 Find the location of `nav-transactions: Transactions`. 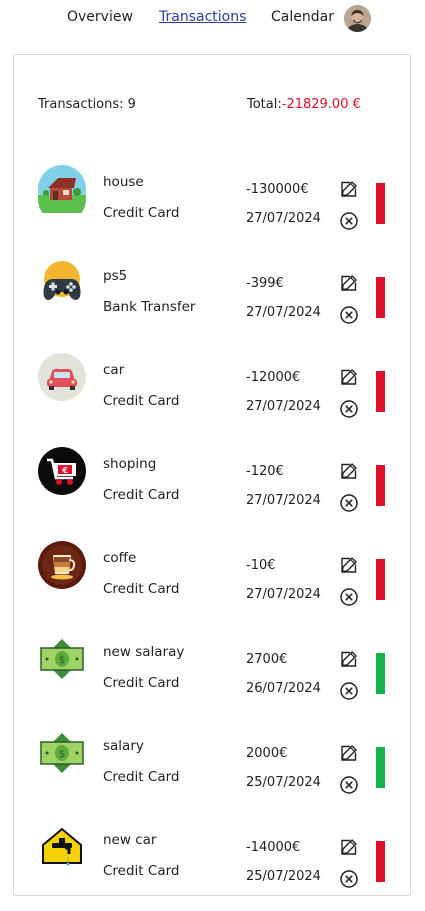

nav-transactions: Transactions is located at coordinates (202, 17).